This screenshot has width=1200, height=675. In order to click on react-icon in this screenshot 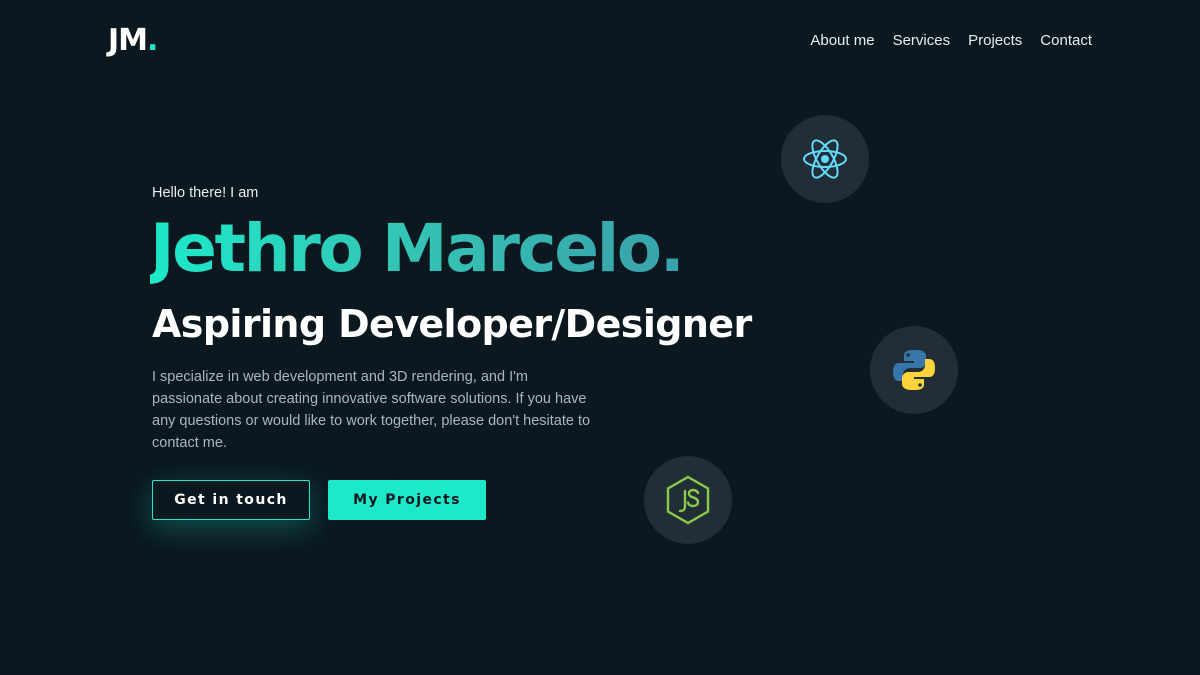, I will do `click(825, 159)`.